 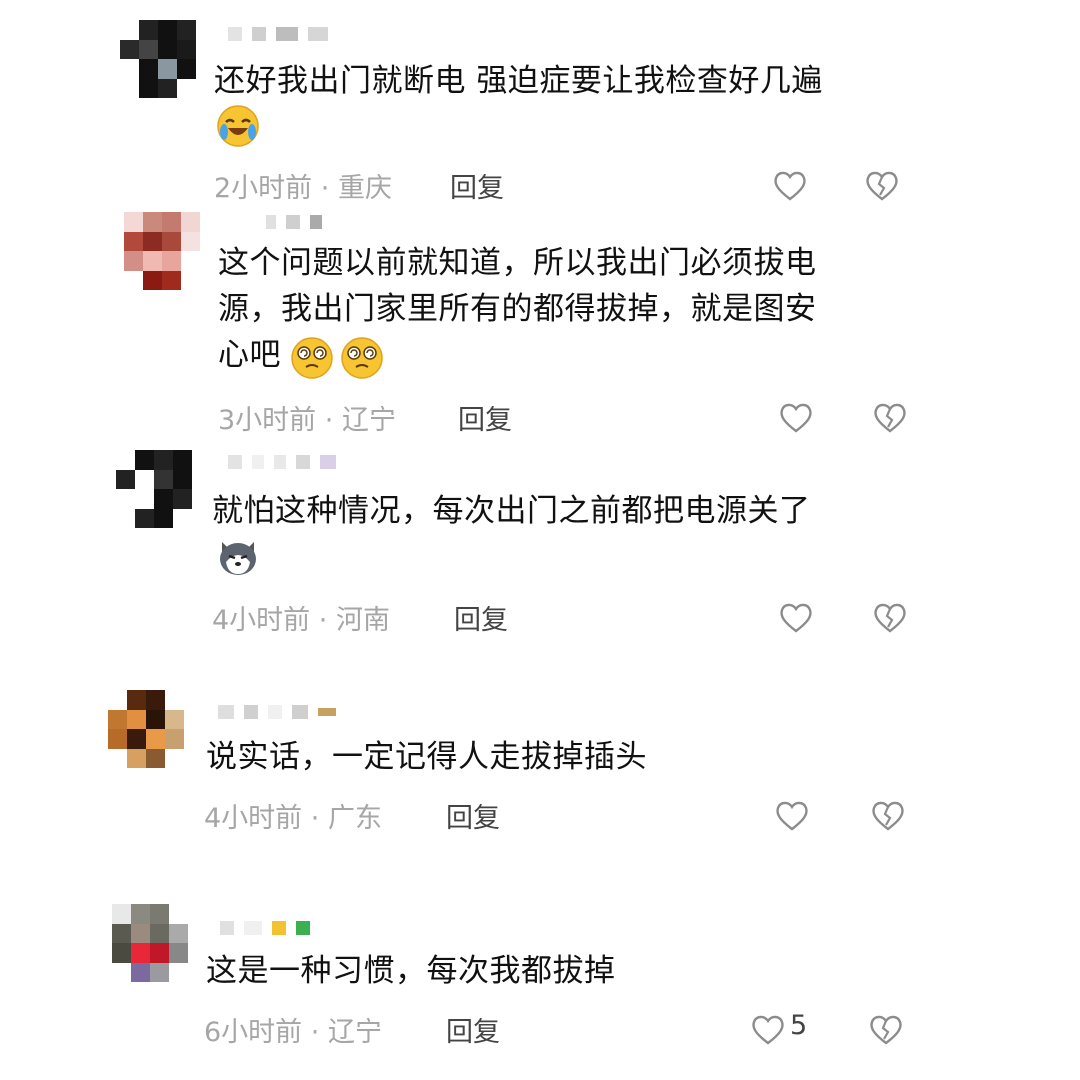 What do you see at coordinates (511, 511) in the screenshot?
I see `comment-text: 就怕这种情况，每次出门之前都把电源关了` at bounding box center [511, 511].